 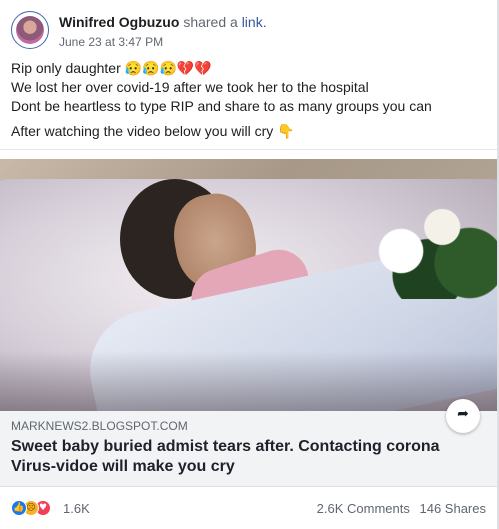 What do you see at coordinates (463, 413) in the screenshot?
I see `share-icon: ➦` at bounding box center [463, 413].